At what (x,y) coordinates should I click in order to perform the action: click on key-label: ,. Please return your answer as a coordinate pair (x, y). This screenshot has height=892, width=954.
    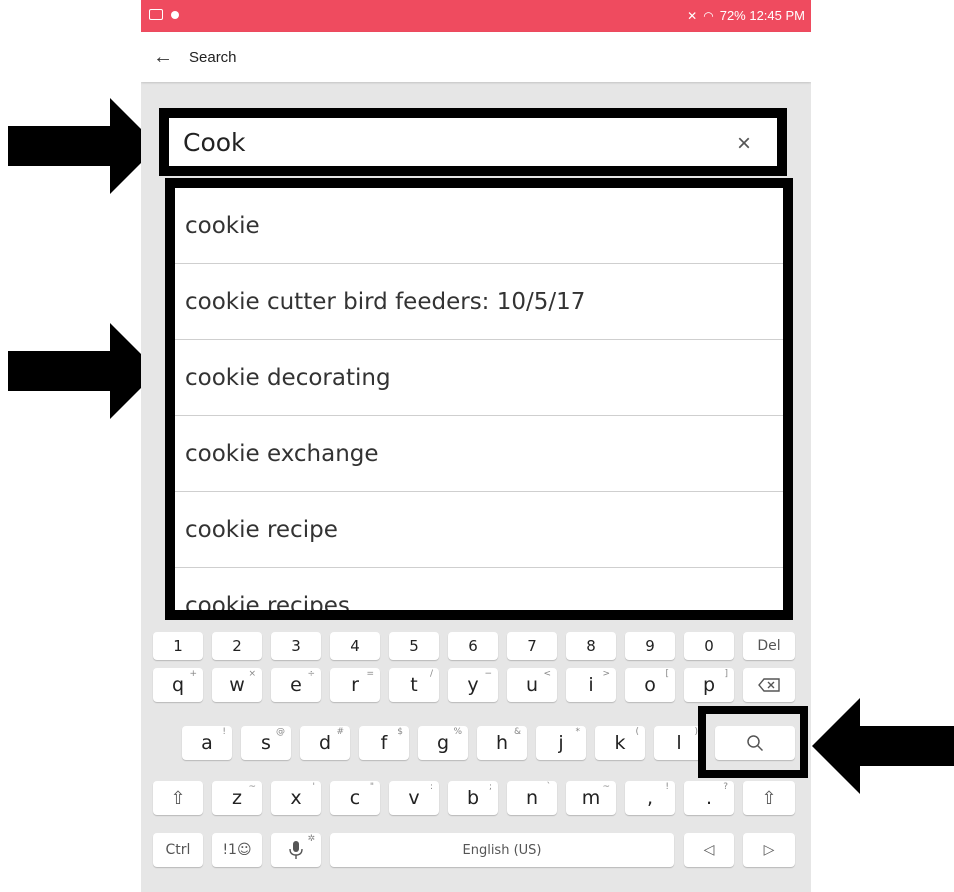
    Looking at the image, I should click on (650, 798).